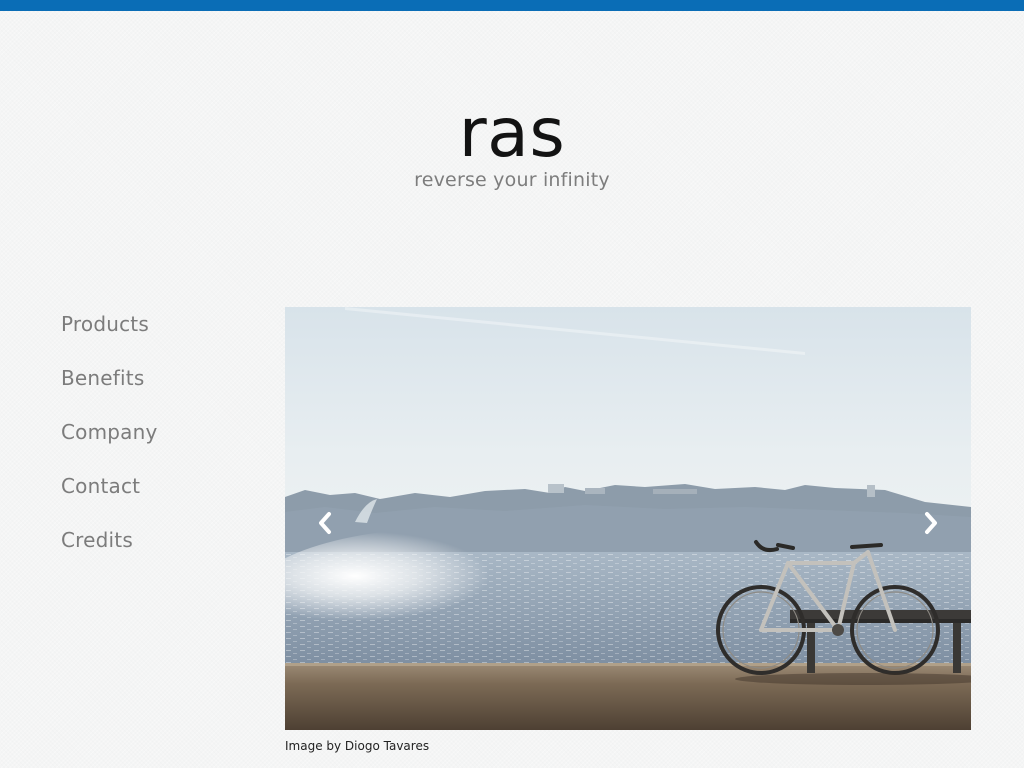  I want to click on nav-item-benefits: Benefits, so click(161, 378).